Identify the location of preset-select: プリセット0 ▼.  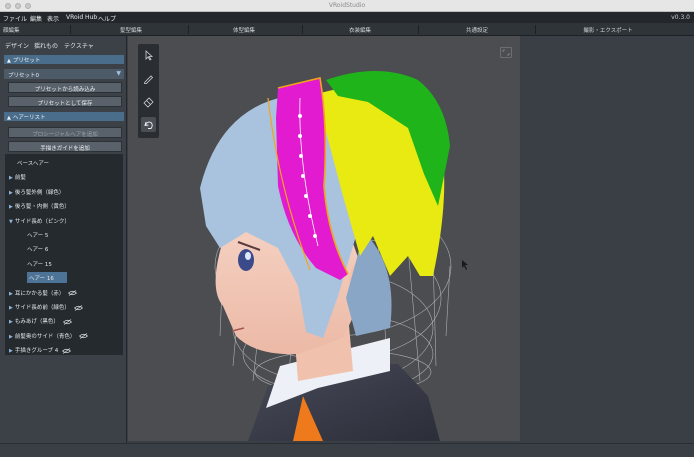
(64, 74).